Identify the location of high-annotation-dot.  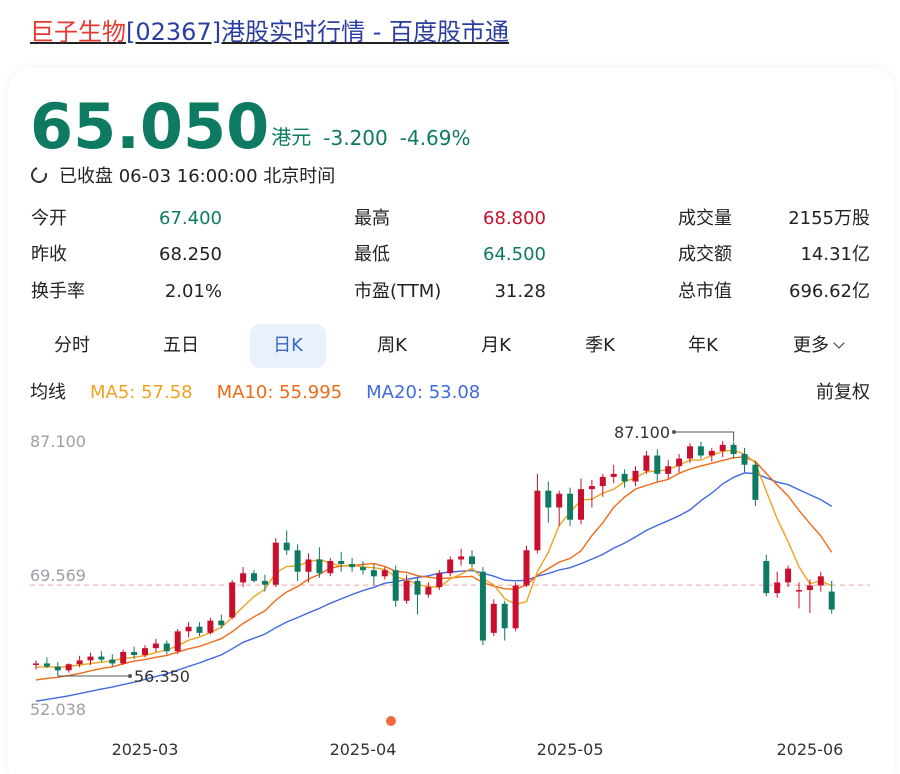
(674, 432).